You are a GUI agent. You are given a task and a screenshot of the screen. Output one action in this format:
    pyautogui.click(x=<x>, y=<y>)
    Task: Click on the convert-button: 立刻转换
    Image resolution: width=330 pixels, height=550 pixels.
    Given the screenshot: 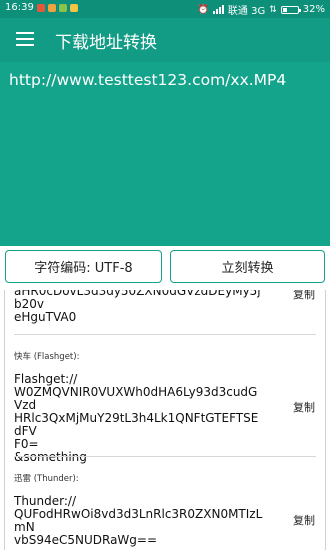 What is the action you would take?
    pyautogui.click(x=247, y=266)
    